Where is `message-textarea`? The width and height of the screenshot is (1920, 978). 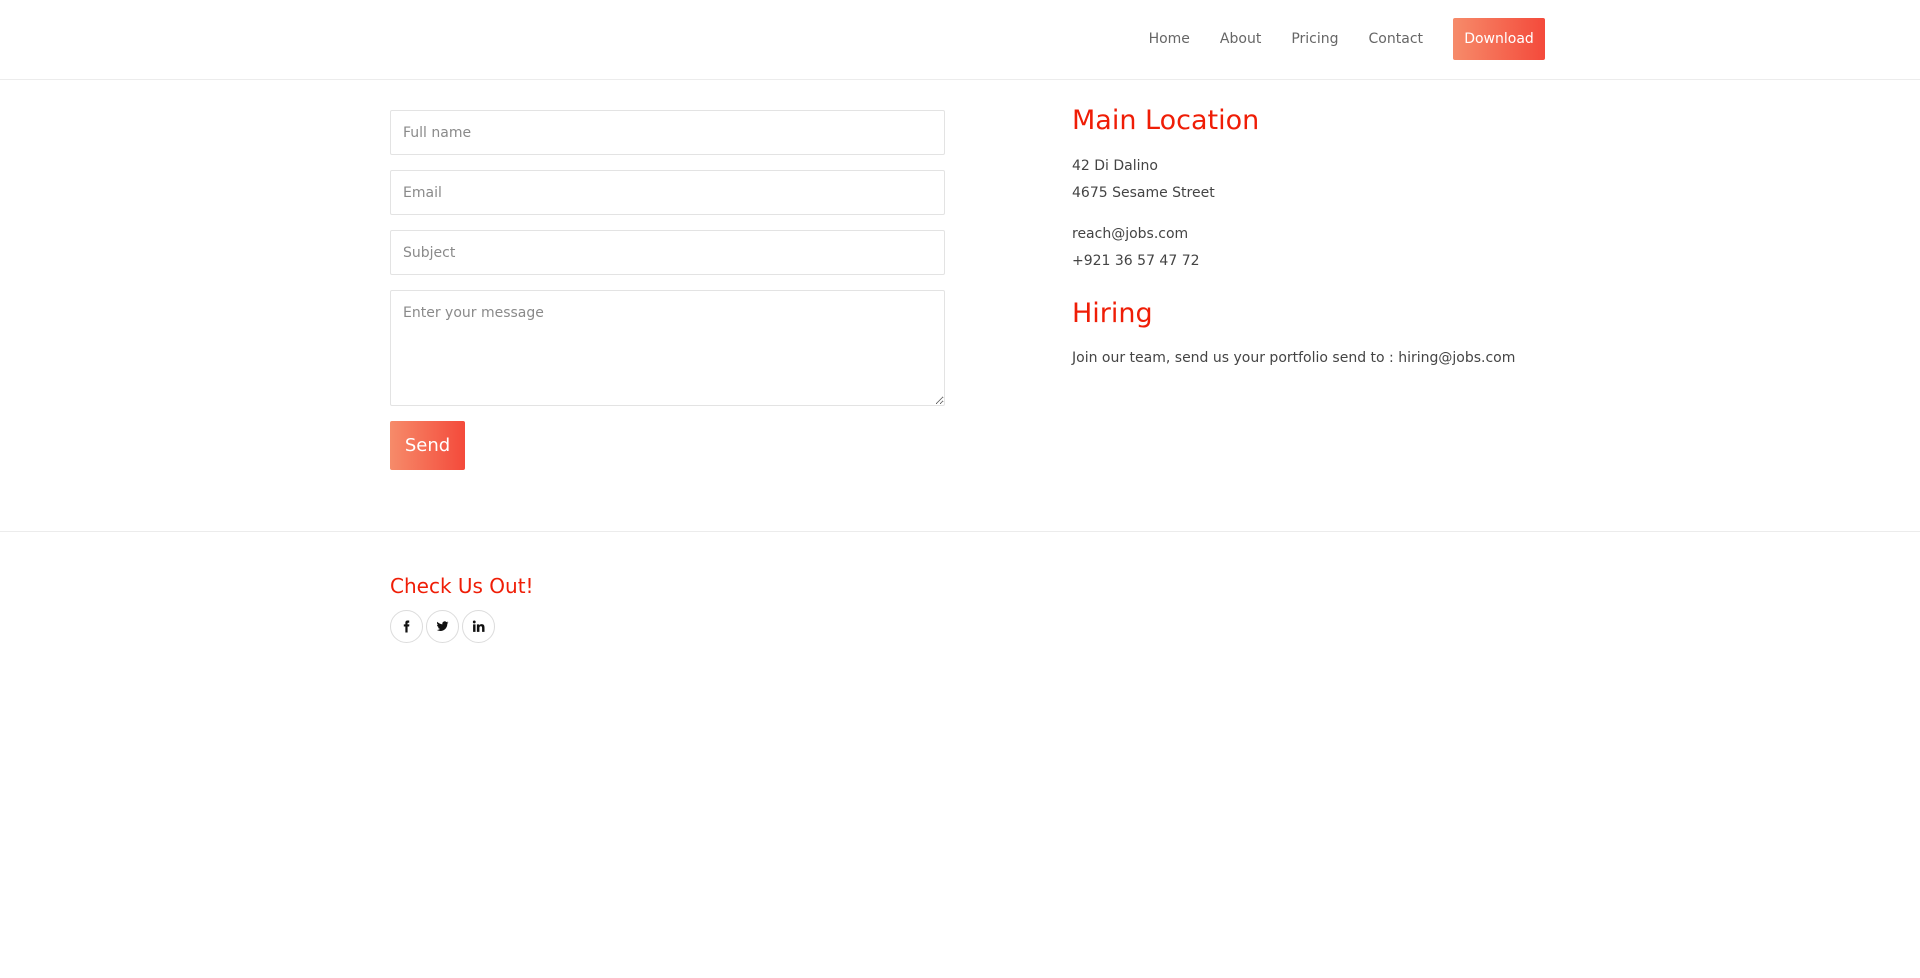
message-textarea is located at coordinates (667, 348).